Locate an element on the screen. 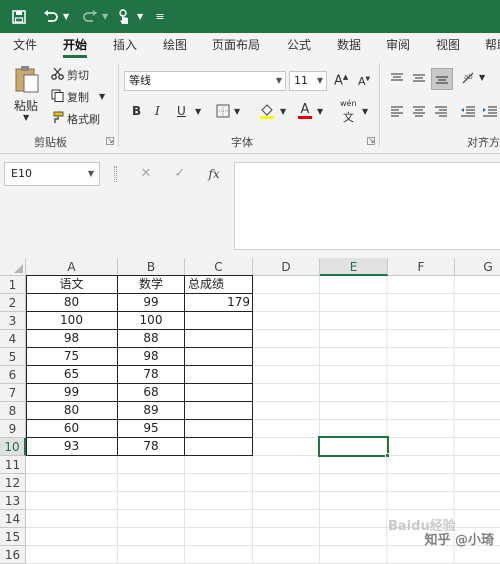 The height and width of the screenshot is (564, 500). align-center-icon is located at coordinates (419, 111).